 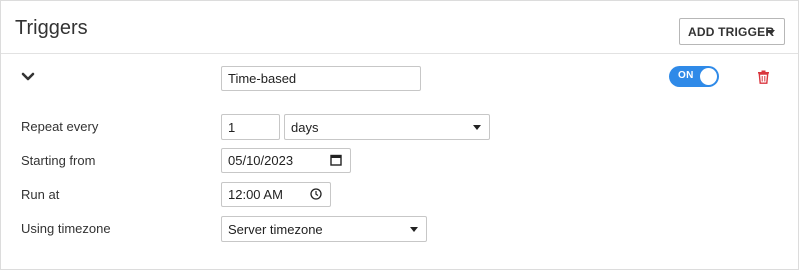 I want to click on repeat-count-value: 1, so click(x=232, y=127).